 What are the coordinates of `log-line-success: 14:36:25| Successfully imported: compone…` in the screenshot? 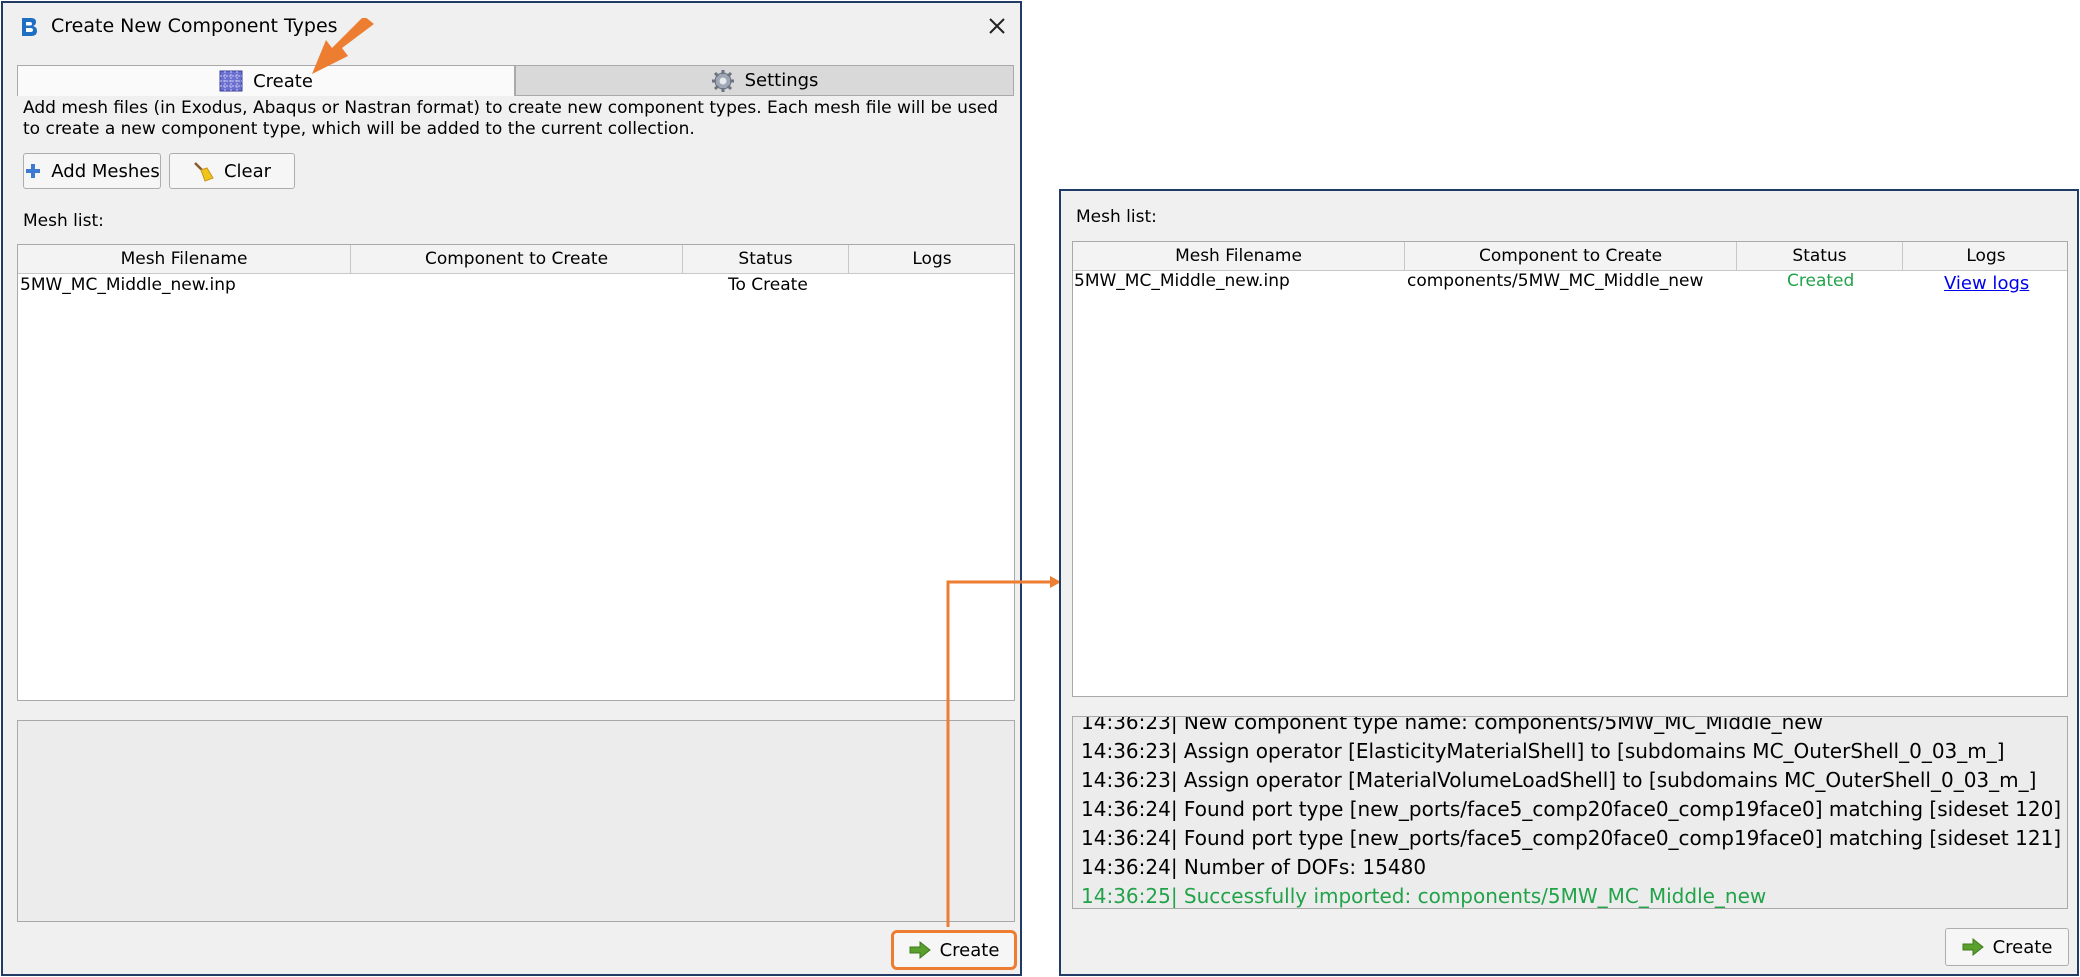 It's located at (1424, 896).